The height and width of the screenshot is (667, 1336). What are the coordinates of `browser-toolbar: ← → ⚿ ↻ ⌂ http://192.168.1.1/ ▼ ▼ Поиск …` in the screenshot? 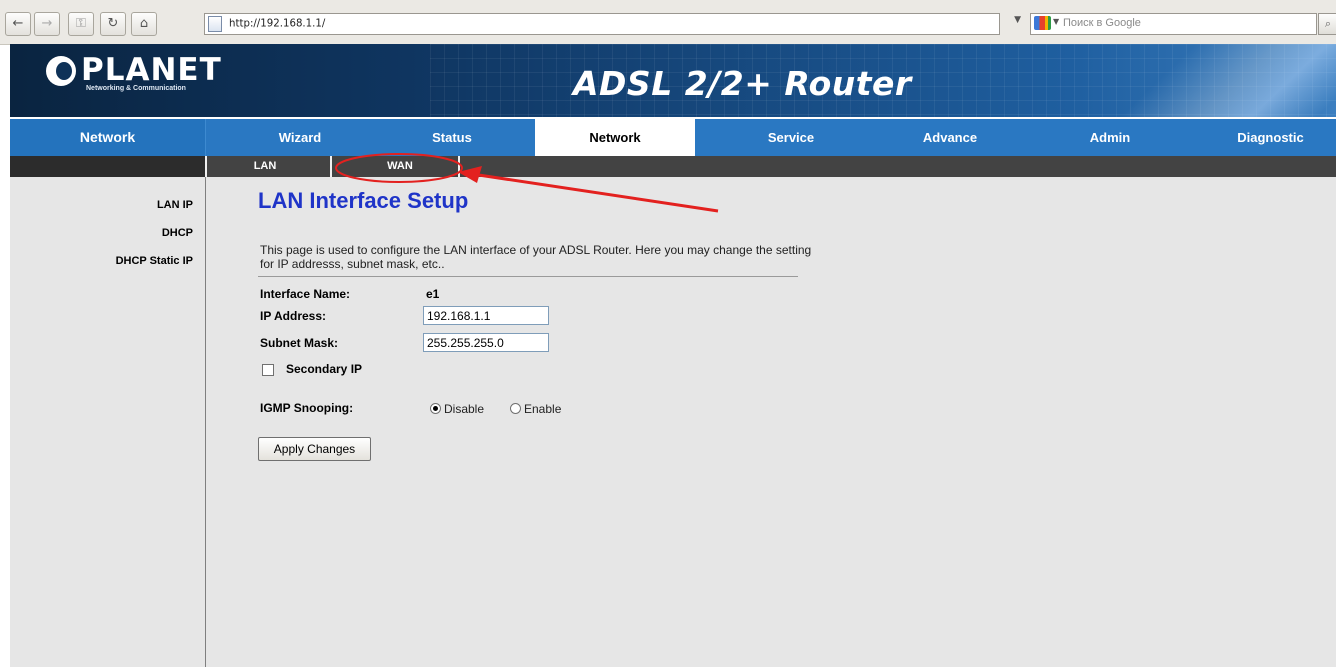 It's located at (668, 22).